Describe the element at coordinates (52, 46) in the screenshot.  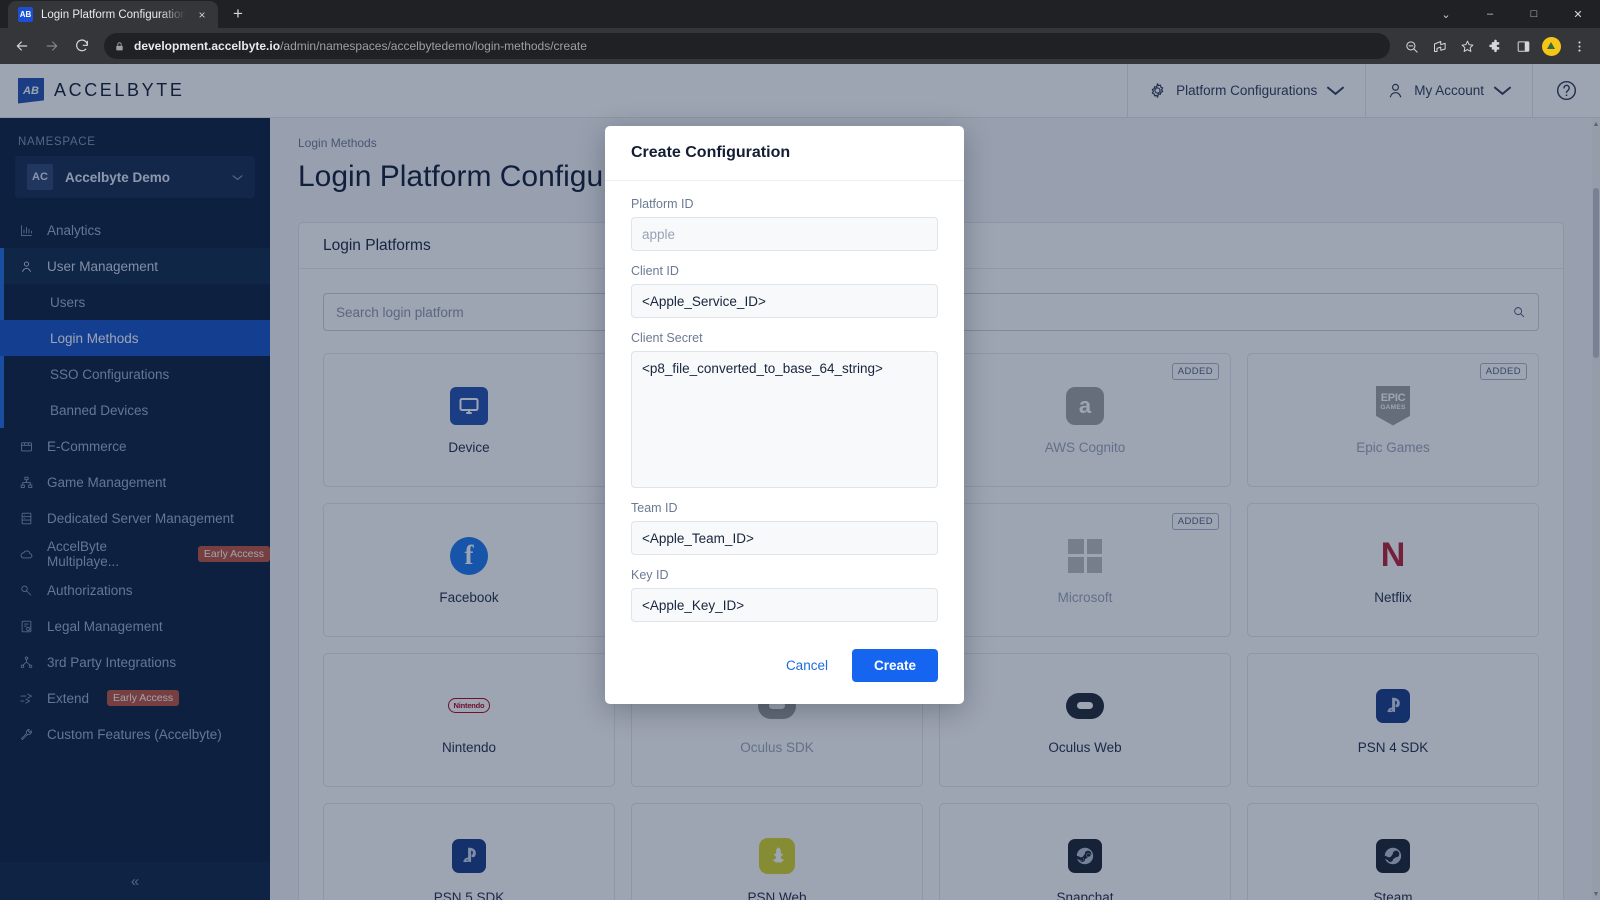
I see `forward-arrow-icon` at that location.